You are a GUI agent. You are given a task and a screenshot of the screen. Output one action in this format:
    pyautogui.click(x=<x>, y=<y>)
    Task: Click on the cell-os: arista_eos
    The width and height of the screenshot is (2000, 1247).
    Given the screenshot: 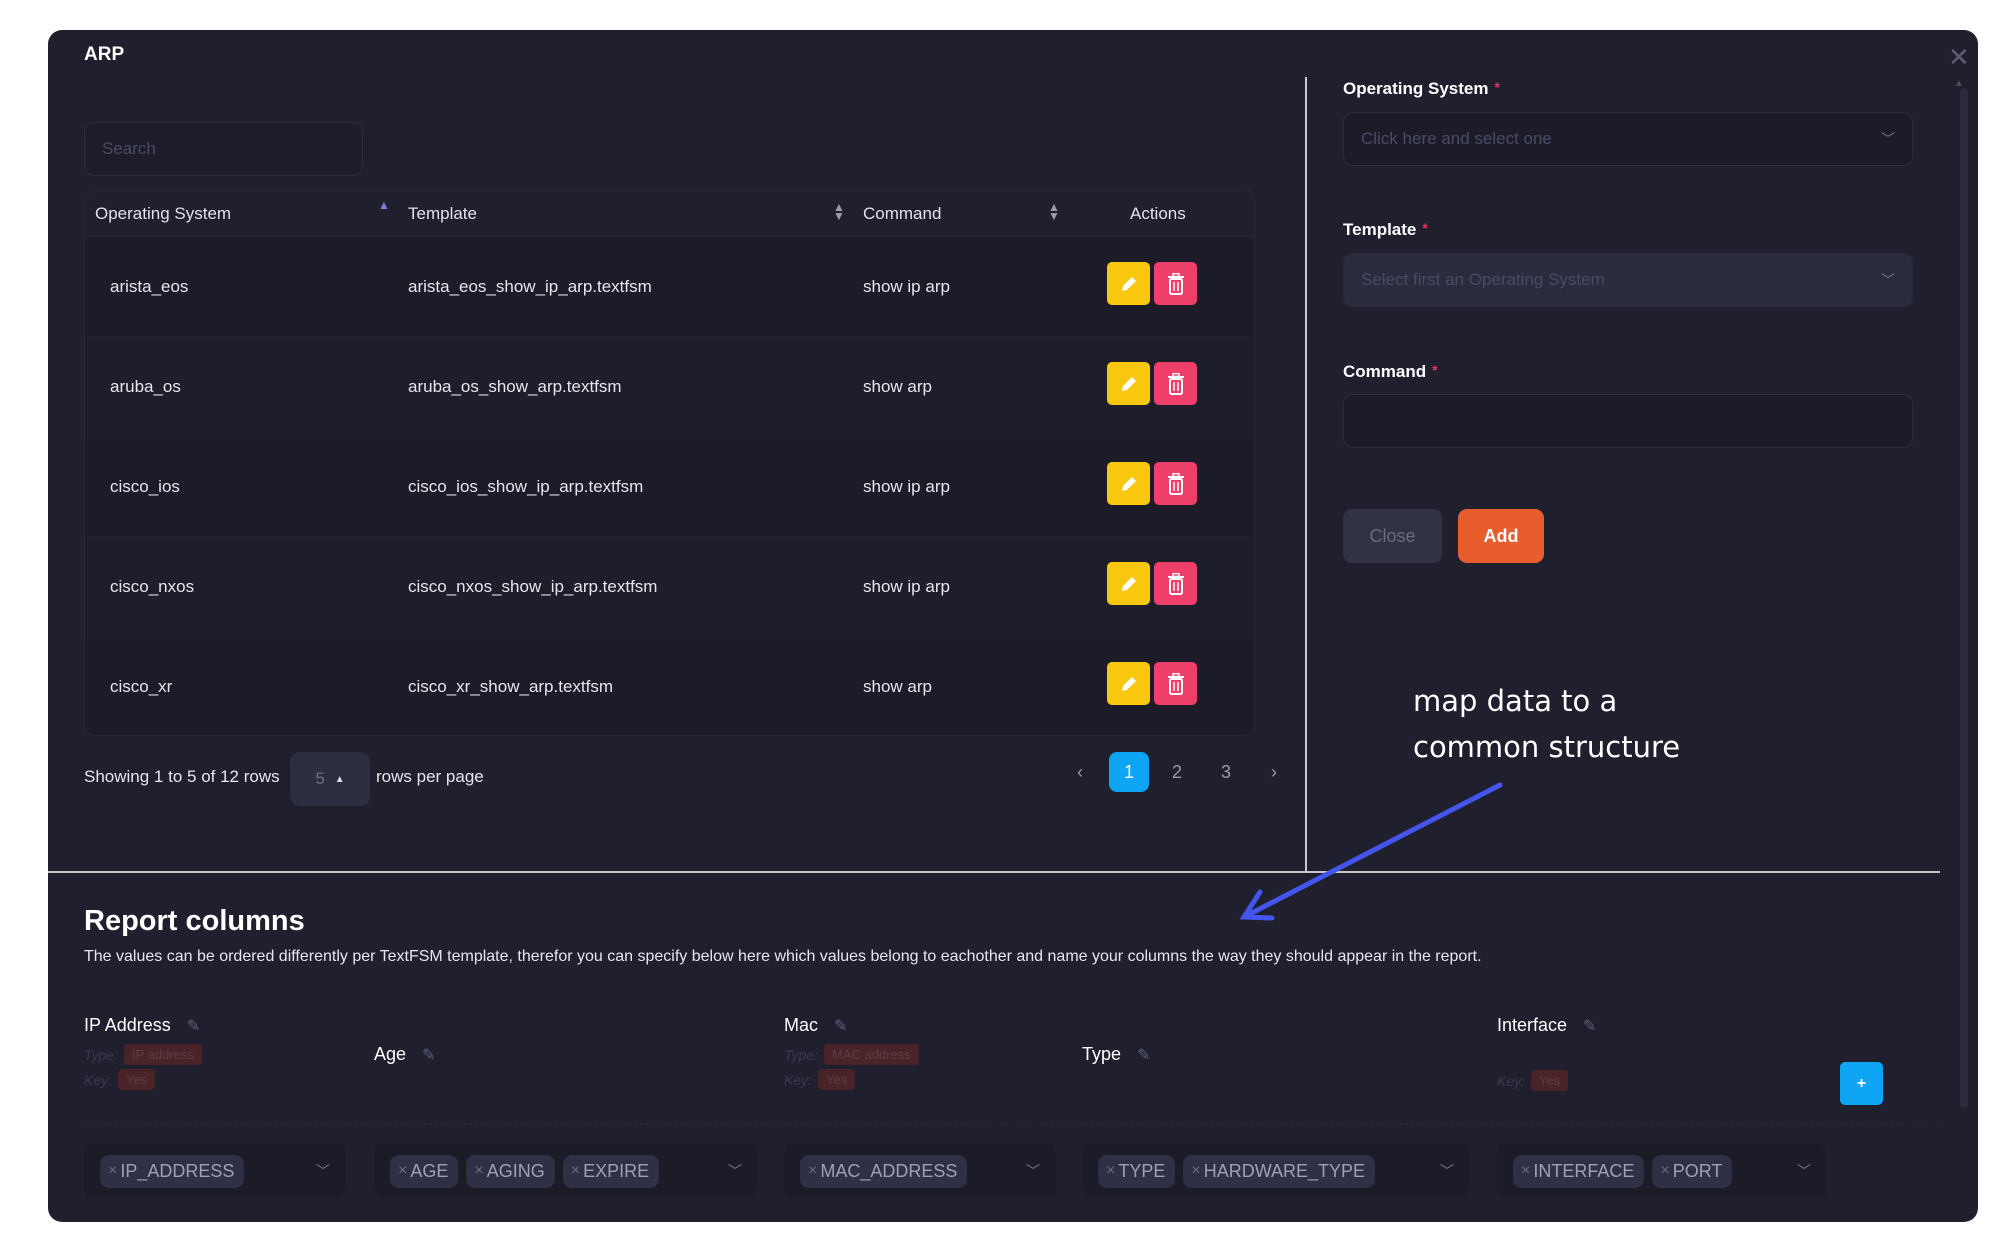 What is the action you would take?
    pyautogui.click(x=149, y=286)
    